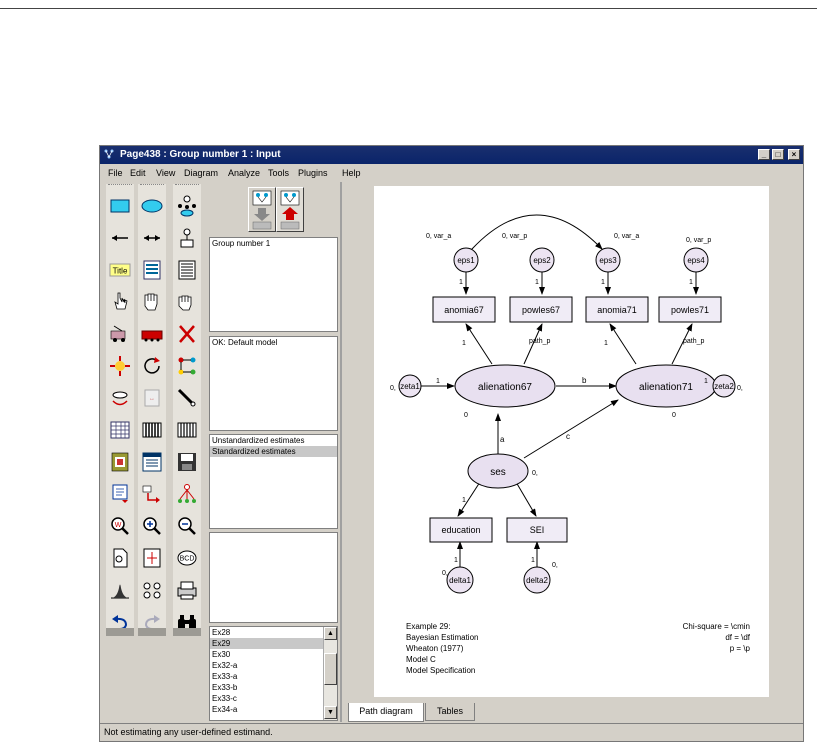 The image size is (817, 742). What do you see at coordinates (152, 430) in the screenshot?
I see `data-file-icon` at bounding box center [152, 430].